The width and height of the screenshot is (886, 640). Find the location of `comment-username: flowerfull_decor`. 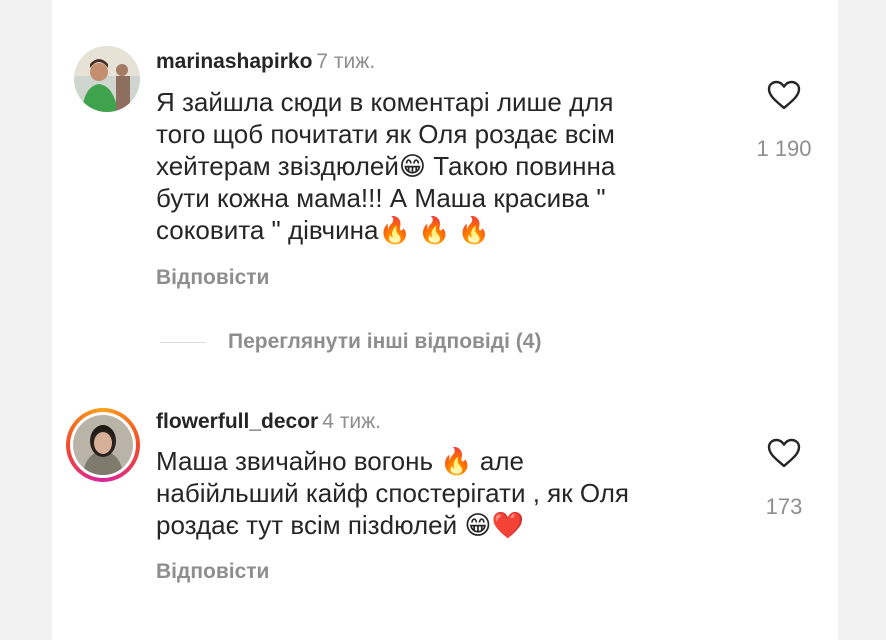

comment-username: flowerfull_decor is located at coordinates (237, 421).